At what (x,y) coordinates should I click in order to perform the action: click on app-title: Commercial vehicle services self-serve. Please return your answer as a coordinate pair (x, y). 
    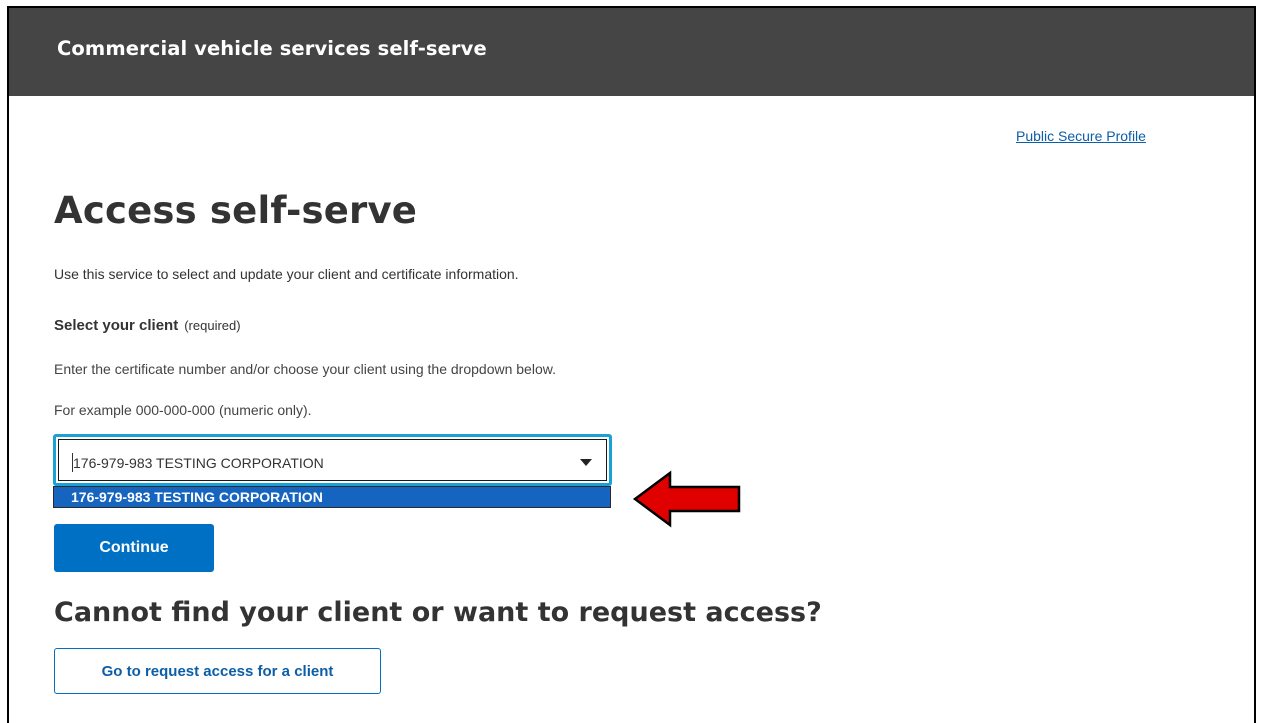
    Looking at the image, I should click on (272, 48).